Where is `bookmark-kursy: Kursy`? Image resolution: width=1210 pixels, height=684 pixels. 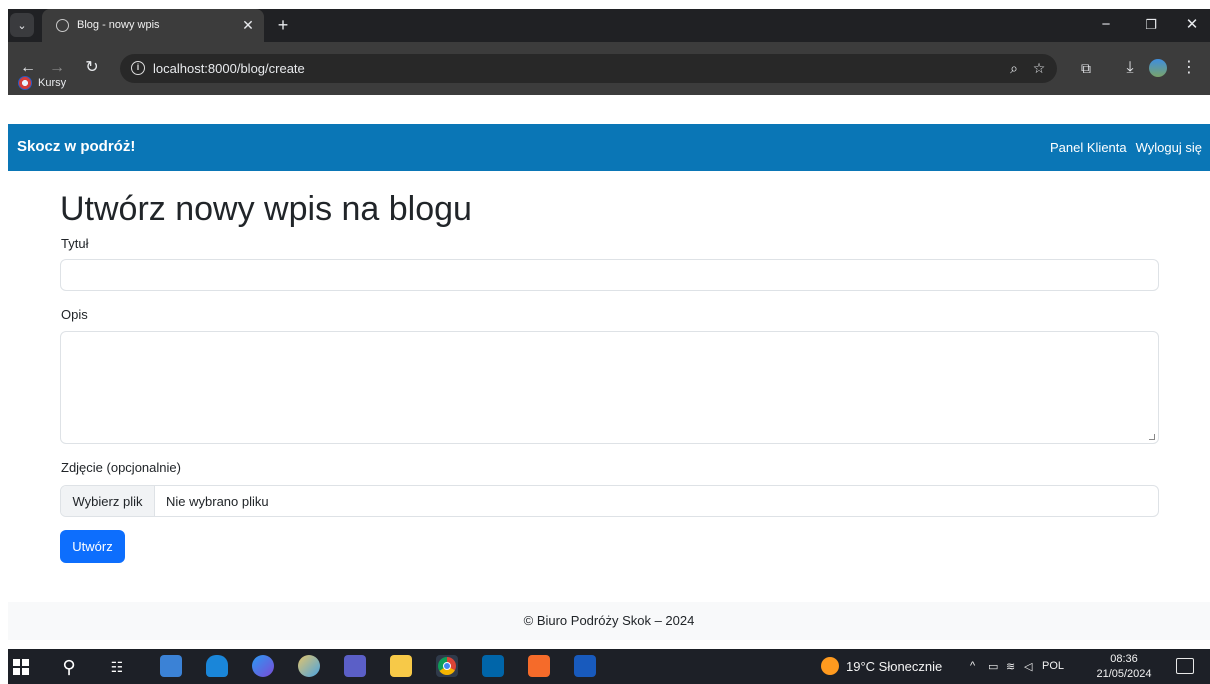 bookmark-kursy: Kursy is located at coordinates (42, 83).